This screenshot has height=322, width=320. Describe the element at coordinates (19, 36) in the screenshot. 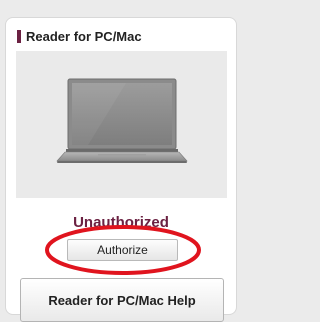

I see `header-accent-bar` at that location.